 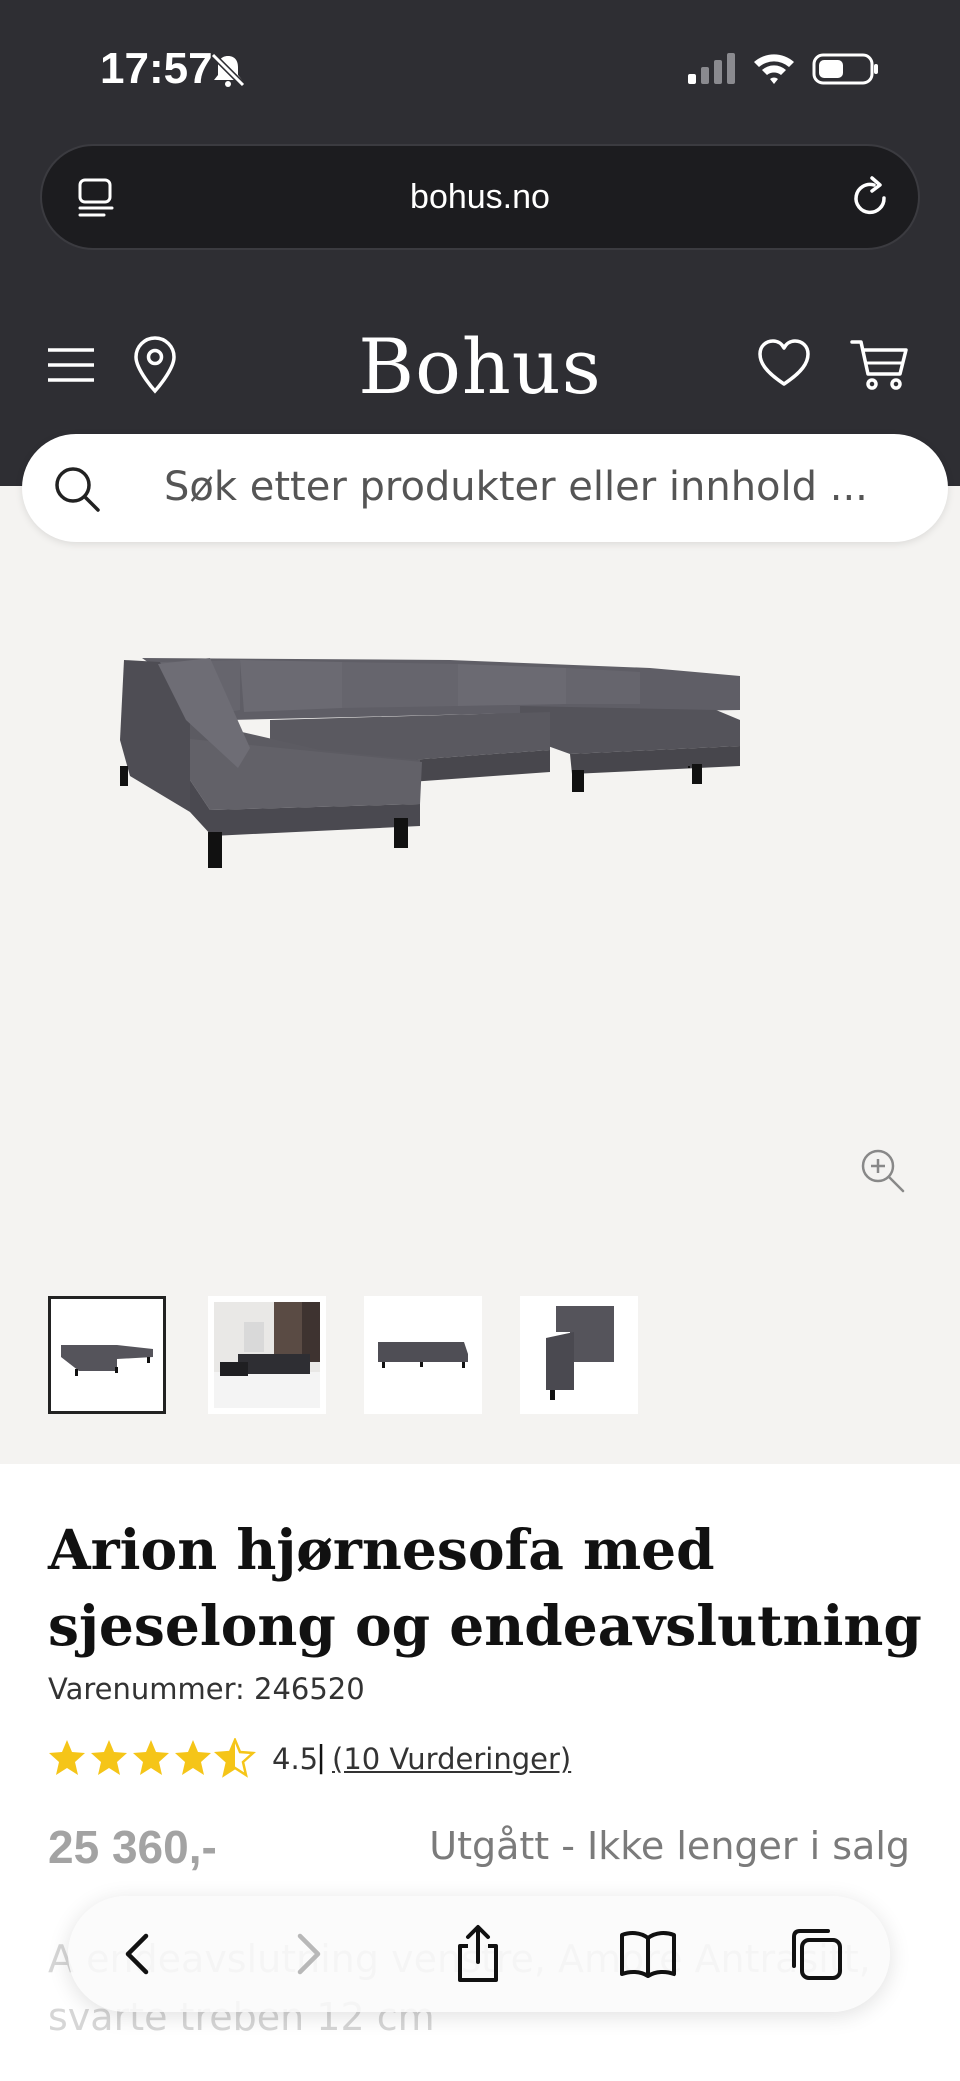 What do you see at coordinates (132, 1847) in the screenshot?
I see `product-price: 25 360,-` at bounding box center [132, 1847].